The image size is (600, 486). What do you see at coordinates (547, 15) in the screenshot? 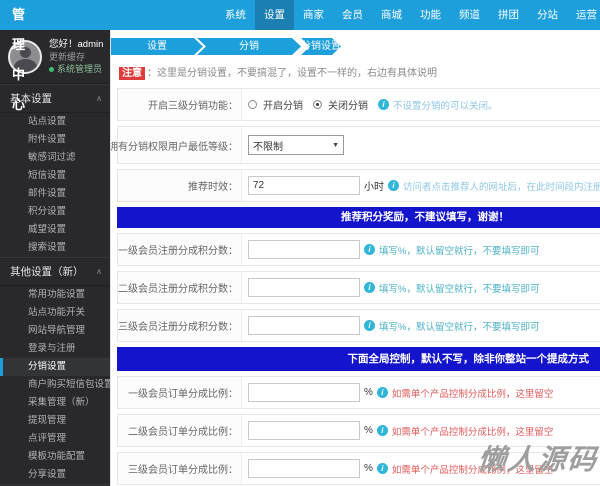
I see `nav-item: 分站` at bounding box center [547, 15].